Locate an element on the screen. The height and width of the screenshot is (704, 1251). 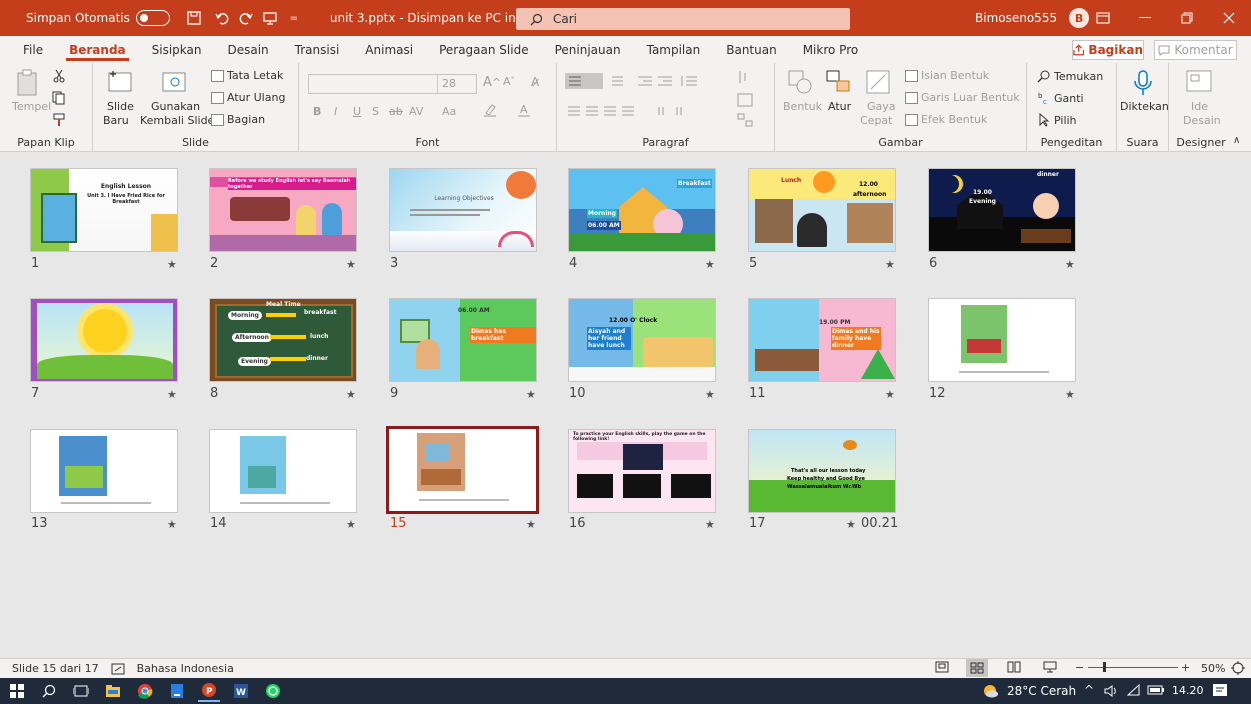
user-account: Bimoseno555 B is located at coordinates (1033, 18).